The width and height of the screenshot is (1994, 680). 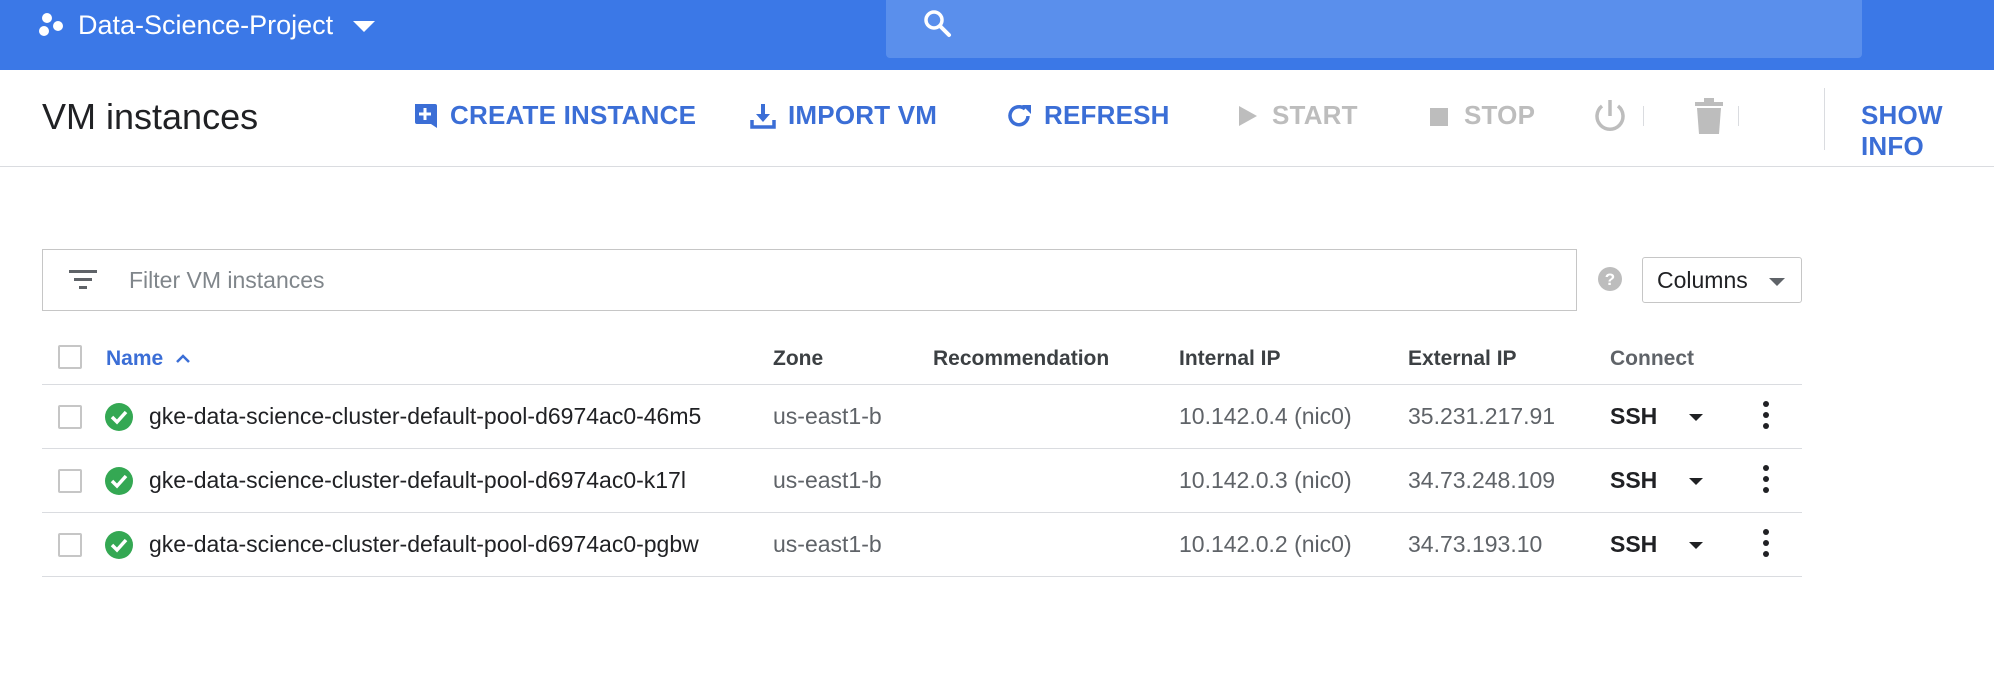 What do you see at coordinates (150, 116) in the screenshot?
I see `page-title: VM instances` at bounding box center [150, 116].